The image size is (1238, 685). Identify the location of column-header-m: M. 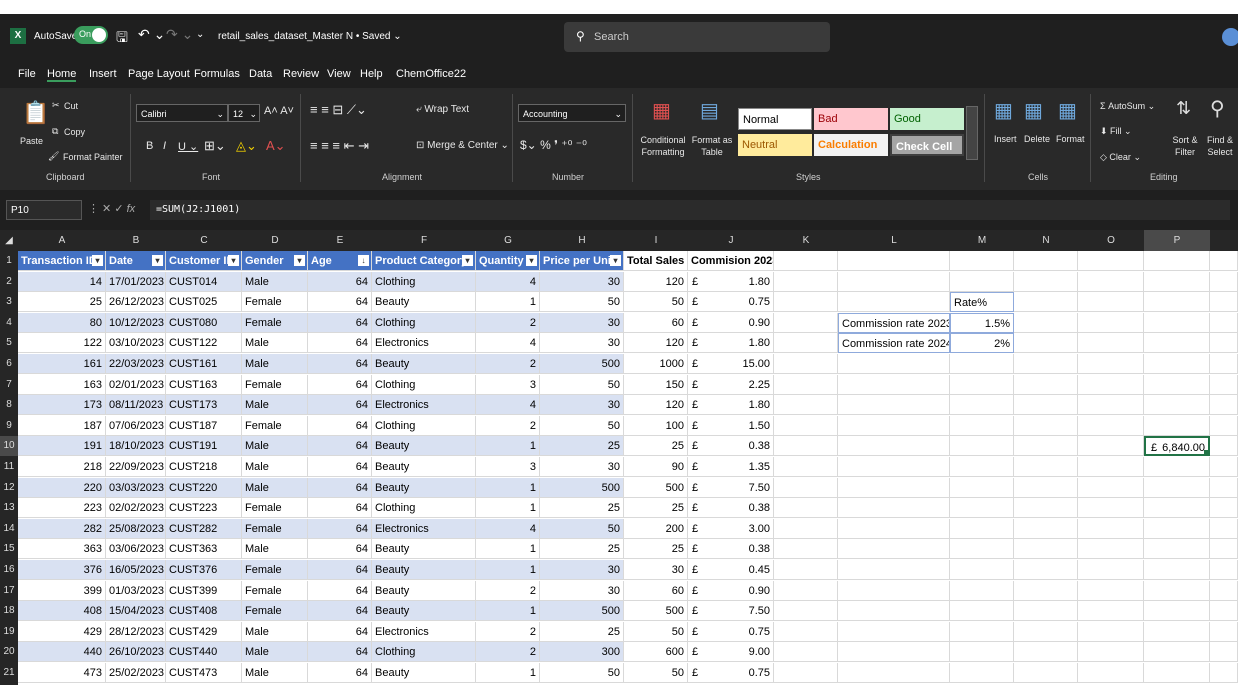
(982, 240).